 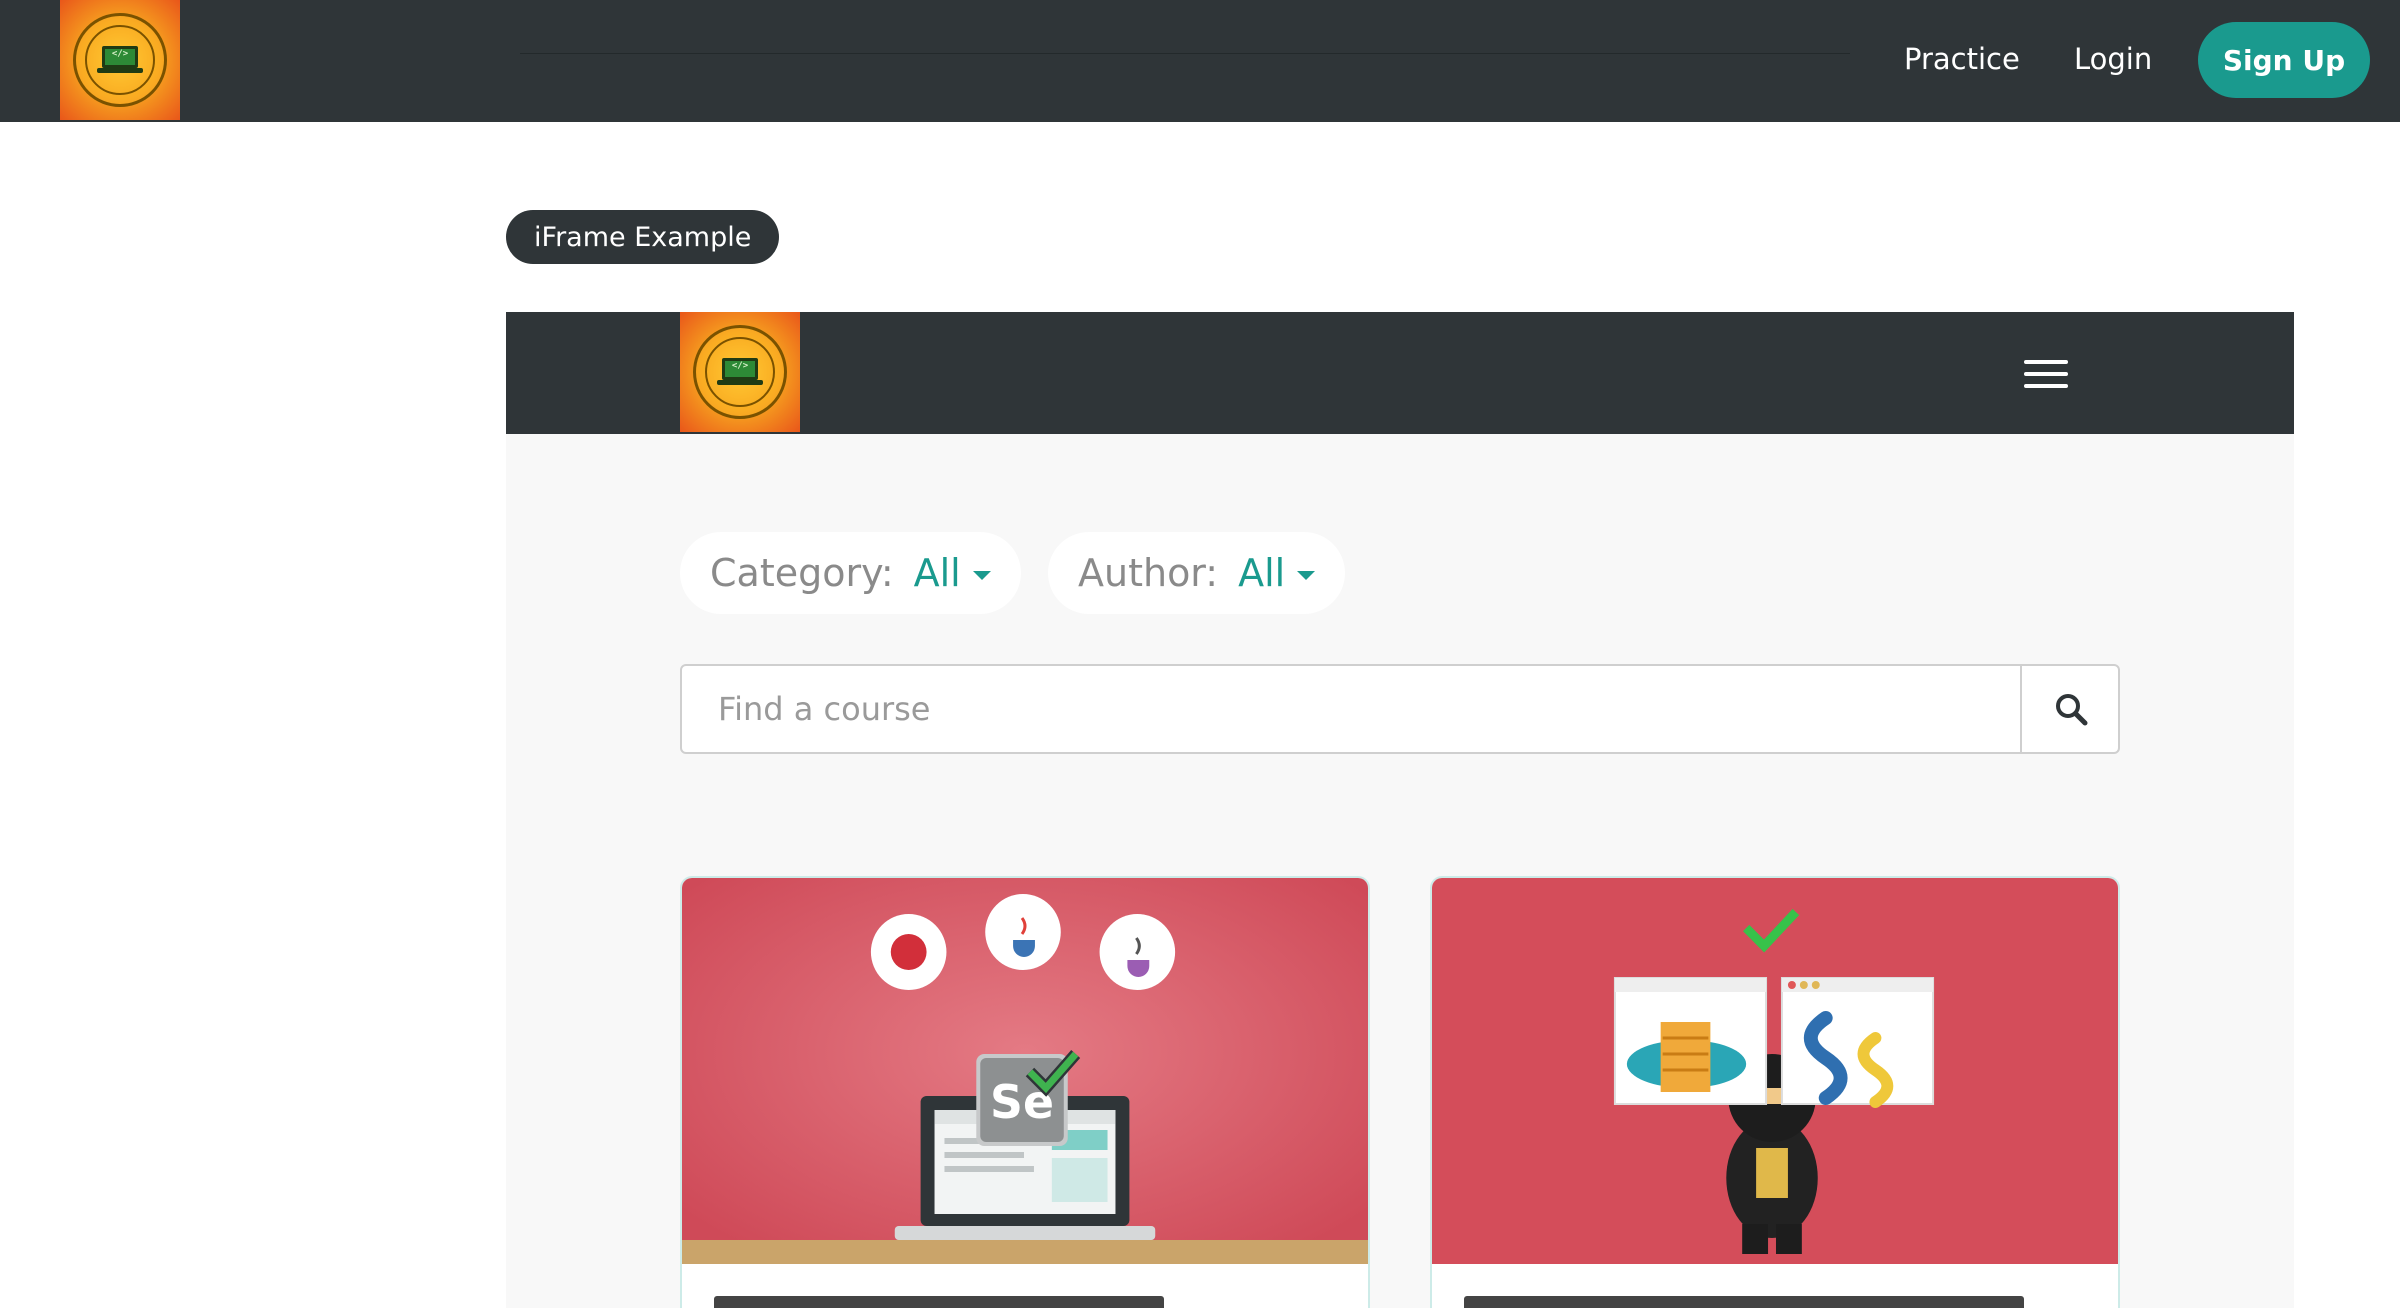 What do you see at coordinates (1962, 59) in the screenshot?
I see `nav-link-practice: Practice` at bounding box center [1962, 59].